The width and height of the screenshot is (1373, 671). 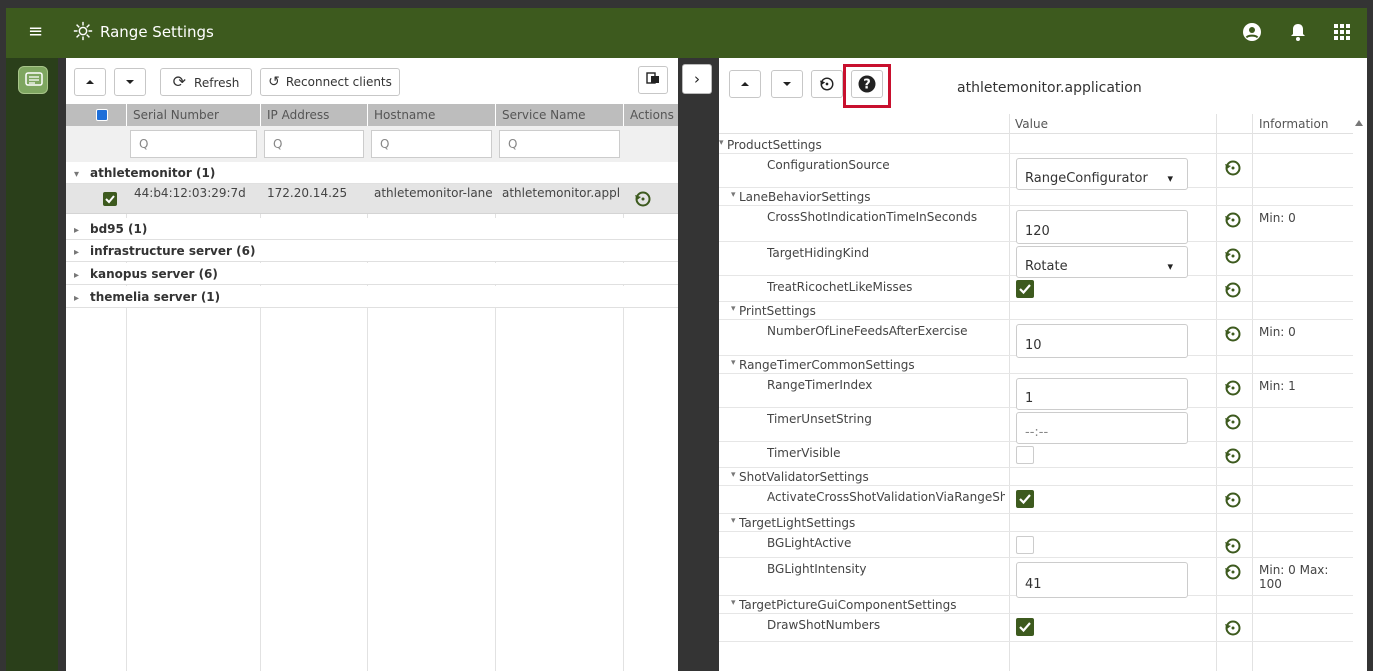 I want to click on setting-info: Min: 0, so click(x=1277, y=218).